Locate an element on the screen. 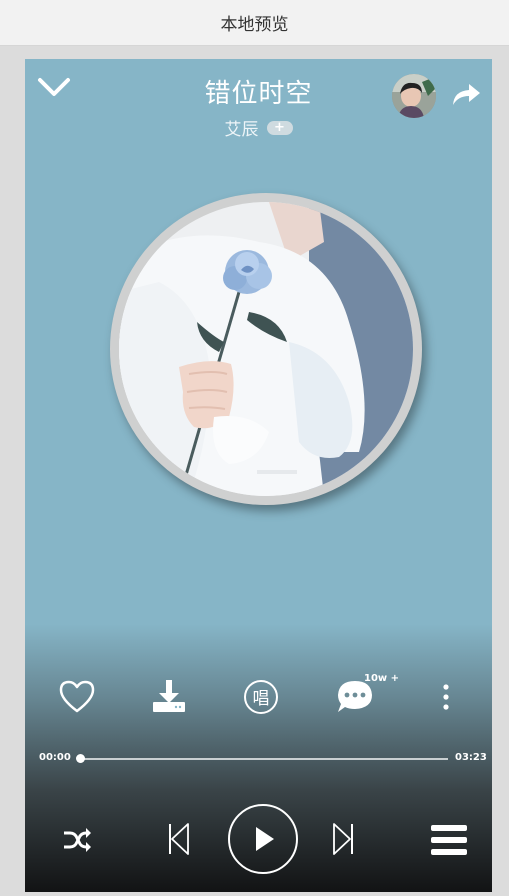 The width and height of the screenshot is (509, 896). action-row: 唱 is located at coordinates (258, 697).